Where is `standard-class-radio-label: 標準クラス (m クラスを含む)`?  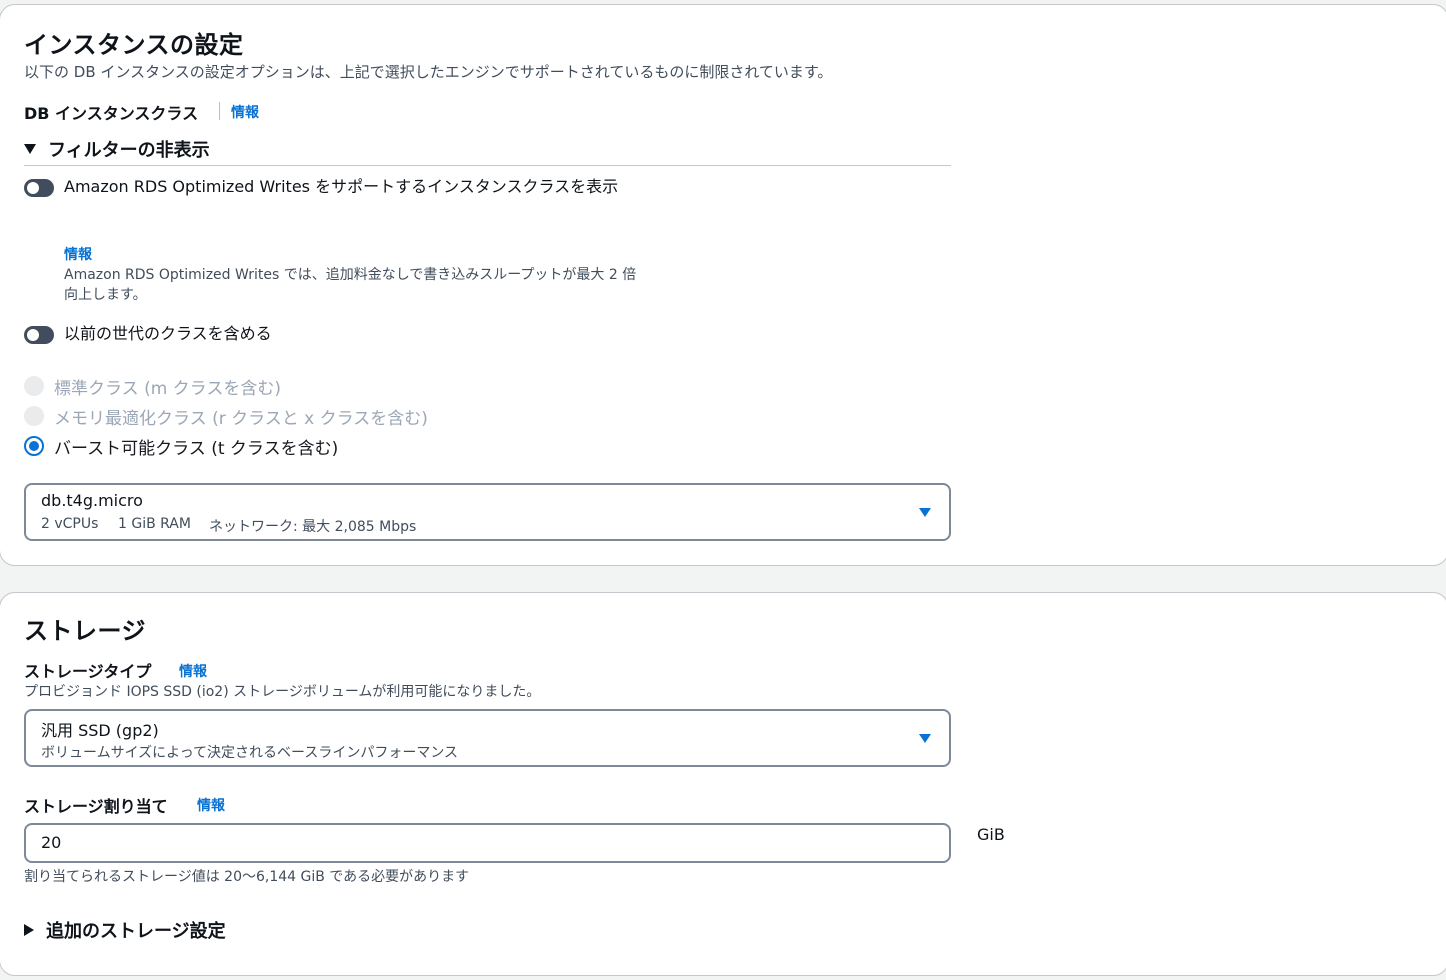 standard-class-radio-label: 標準クラス (m クラスを含む) is located at coordinates (167, 389).